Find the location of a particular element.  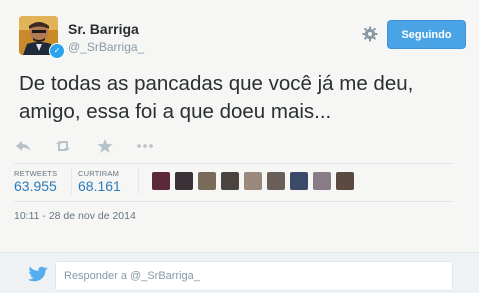

favorite-icon is located at coordinates (105, 146).